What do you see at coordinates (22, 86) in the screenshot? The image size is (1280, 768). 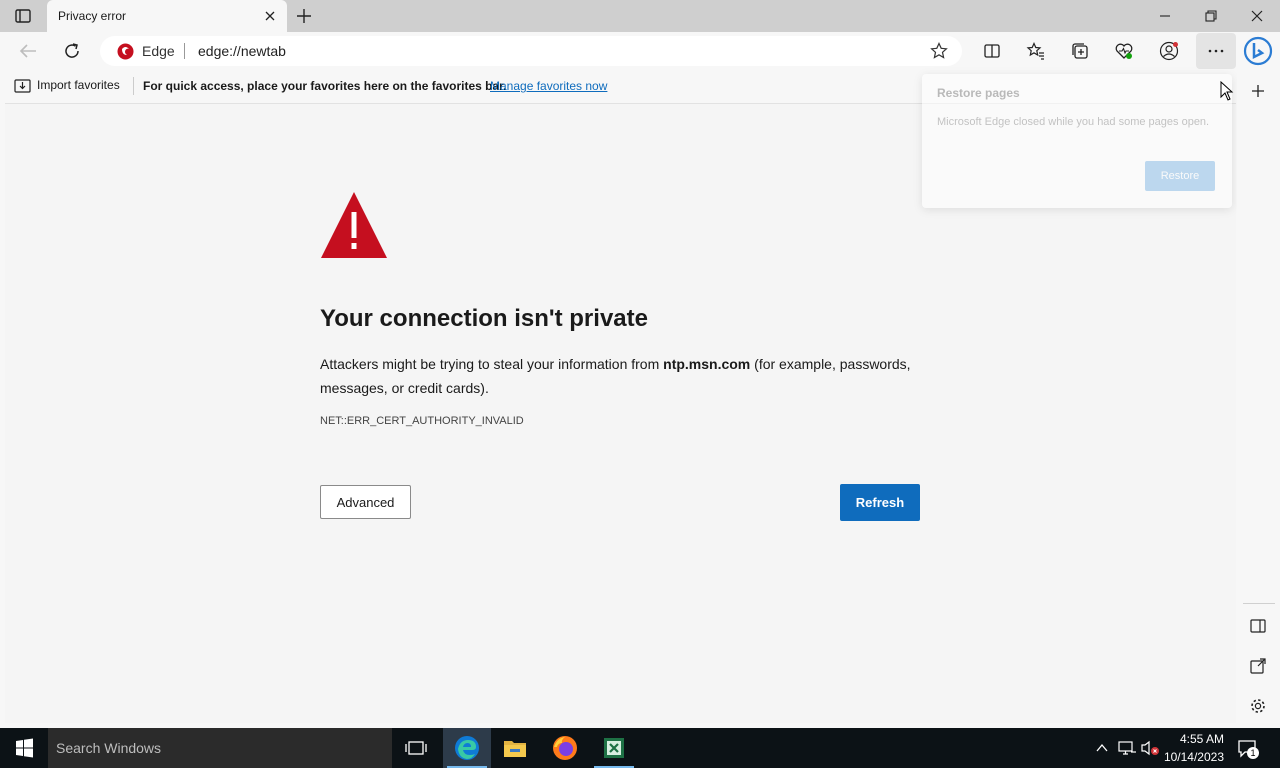 I see `import-icon` at bounding box center [22, 86].